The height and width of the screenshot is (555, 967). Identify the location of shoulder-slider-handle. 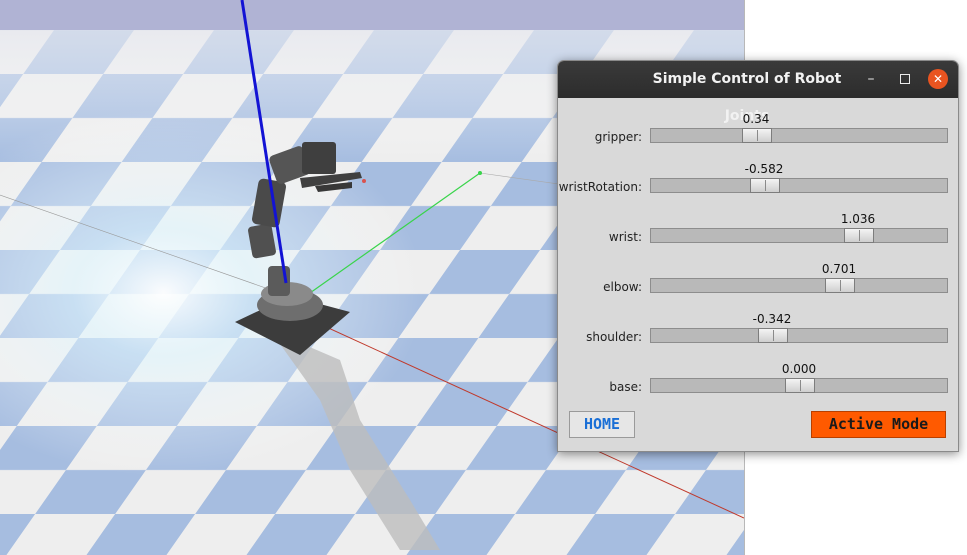
(773, 335).